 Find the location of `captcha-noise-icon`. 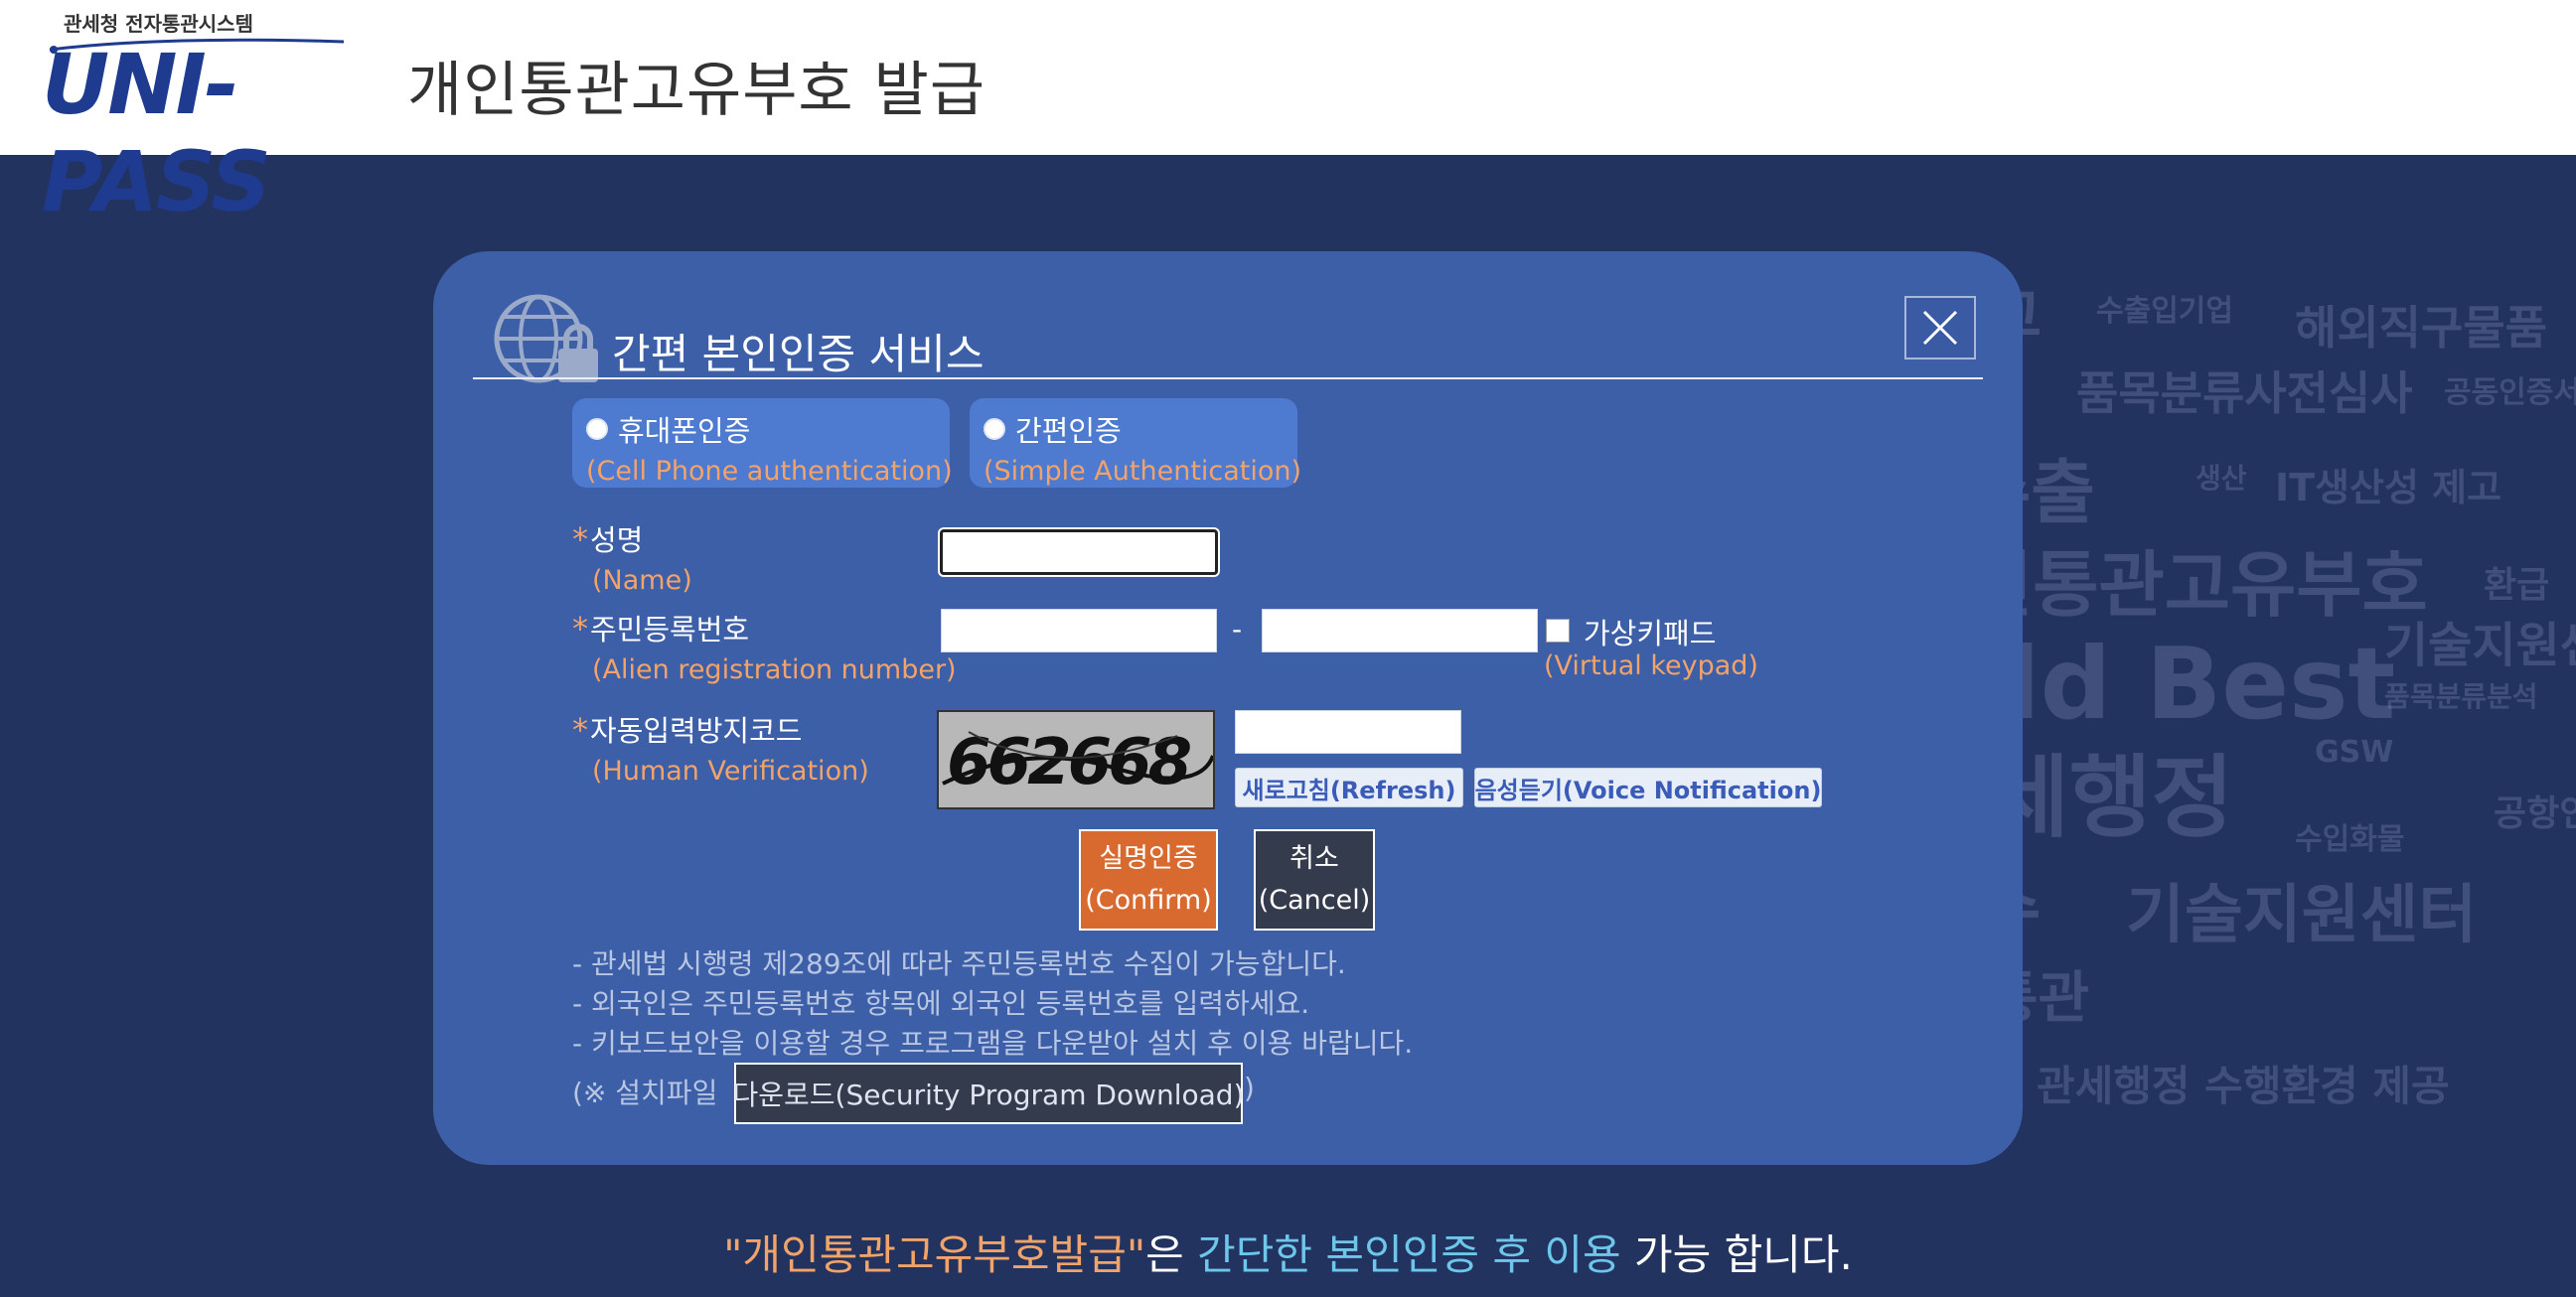

captcha-noise-icon is located at coordinates (1077, 758).